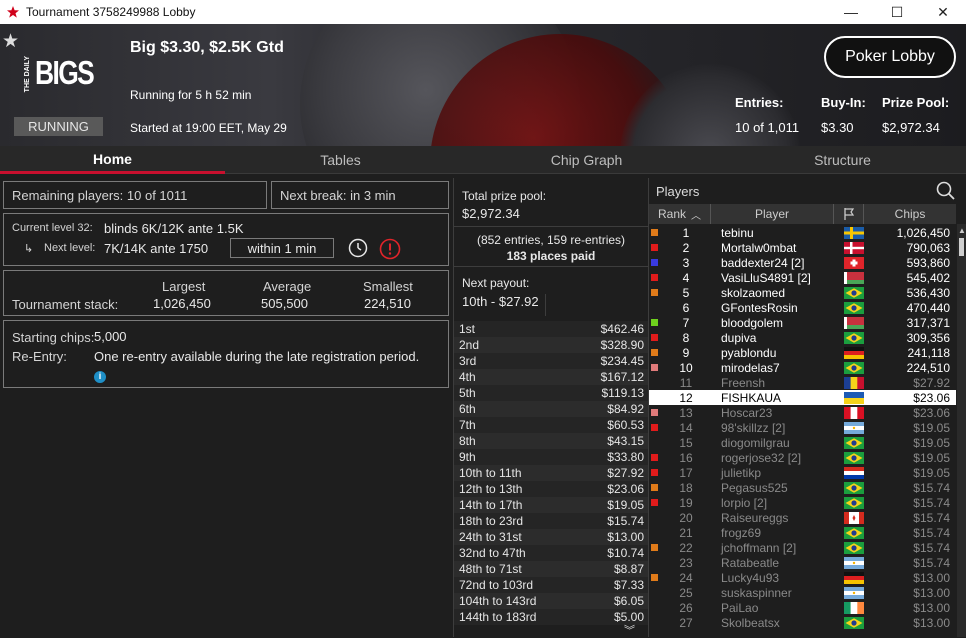 This screenshot has height=638, width=966. I want to click on player-row: 21 frogz69 $15.74, so click(802, 532).